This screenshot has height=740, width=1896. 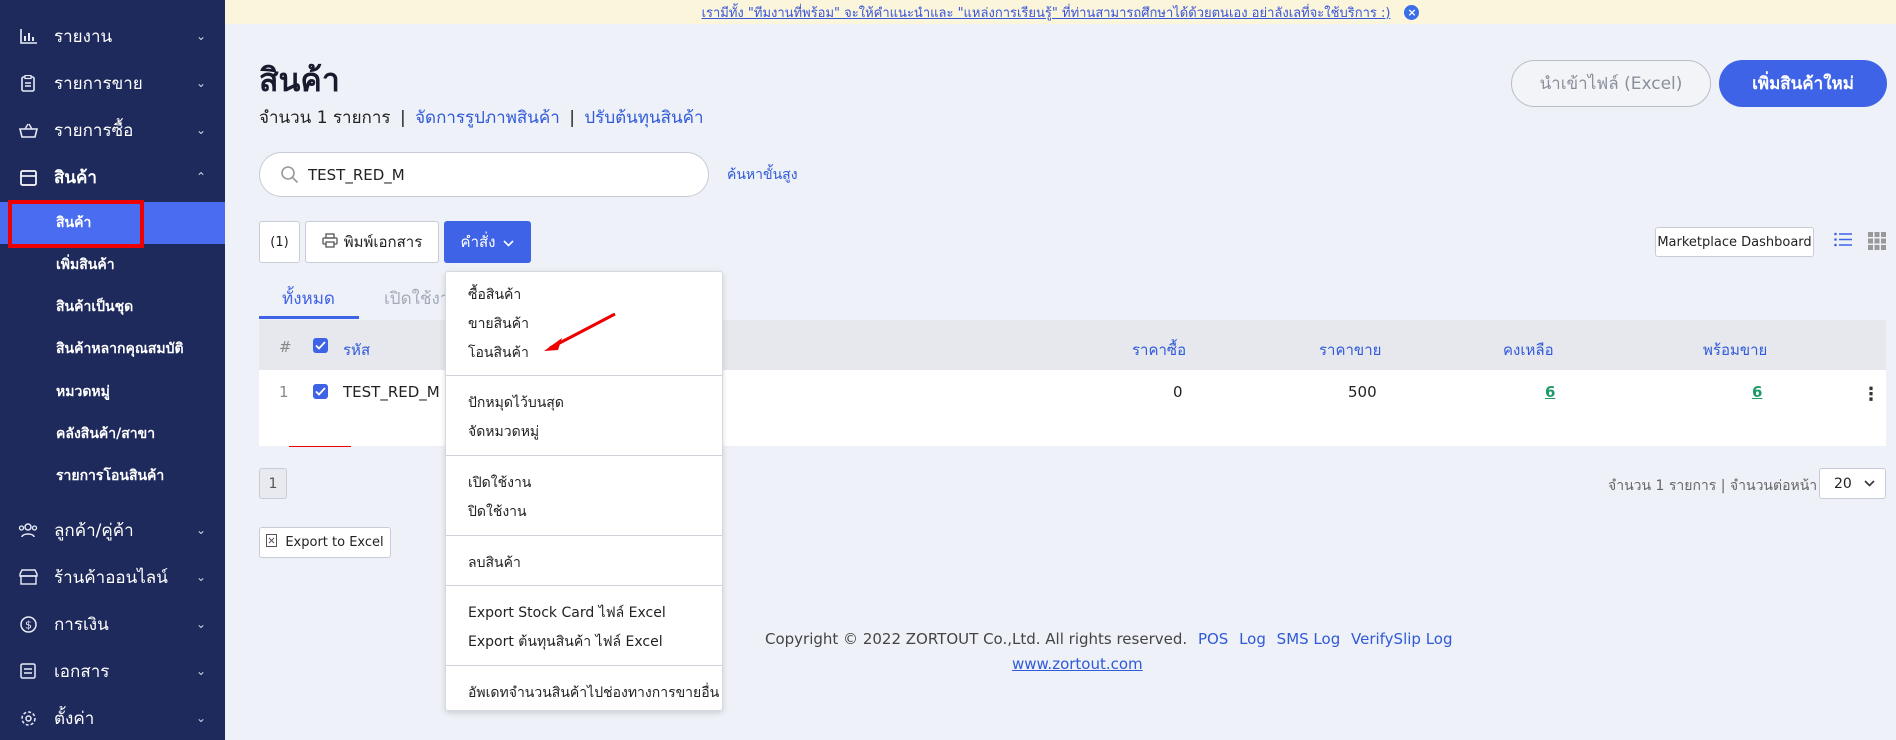 I want to click on per-page-select: 20, so click(x=1852, y=483).